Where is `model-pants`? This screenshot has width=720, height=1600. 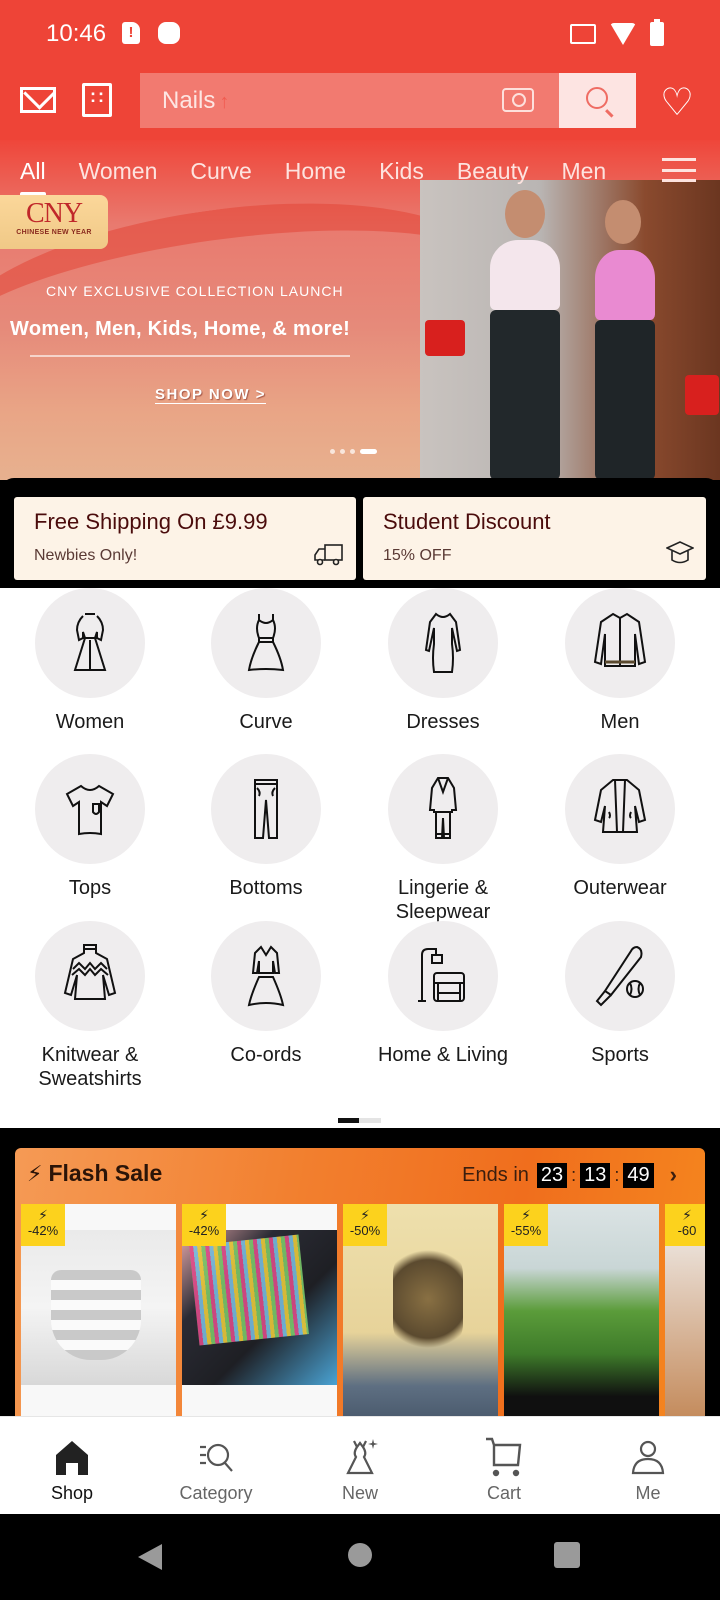 model-pants is located at coordinates (525, 395).